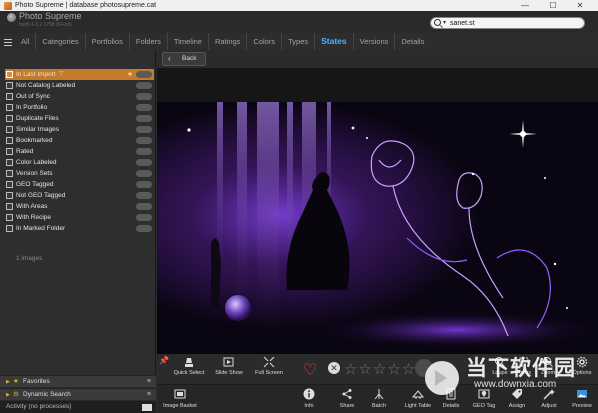 Image resolution: width=598 pixels, height=413 pixels. Describe the element at coordinates (108, 41) in the screenshot. I see `tab-portfolios: Portfolios` at that location.